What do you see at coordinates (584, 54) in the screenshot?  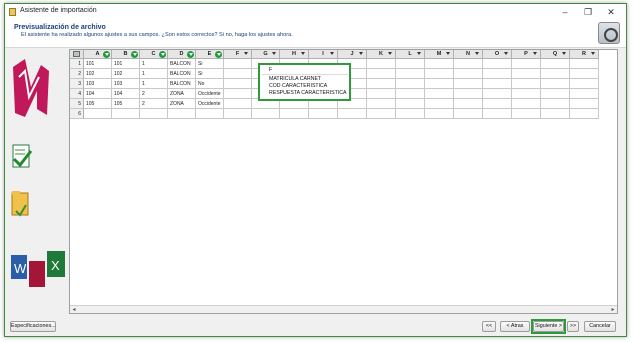 I see `column-header-r: R` at bounding box center [584, 54].